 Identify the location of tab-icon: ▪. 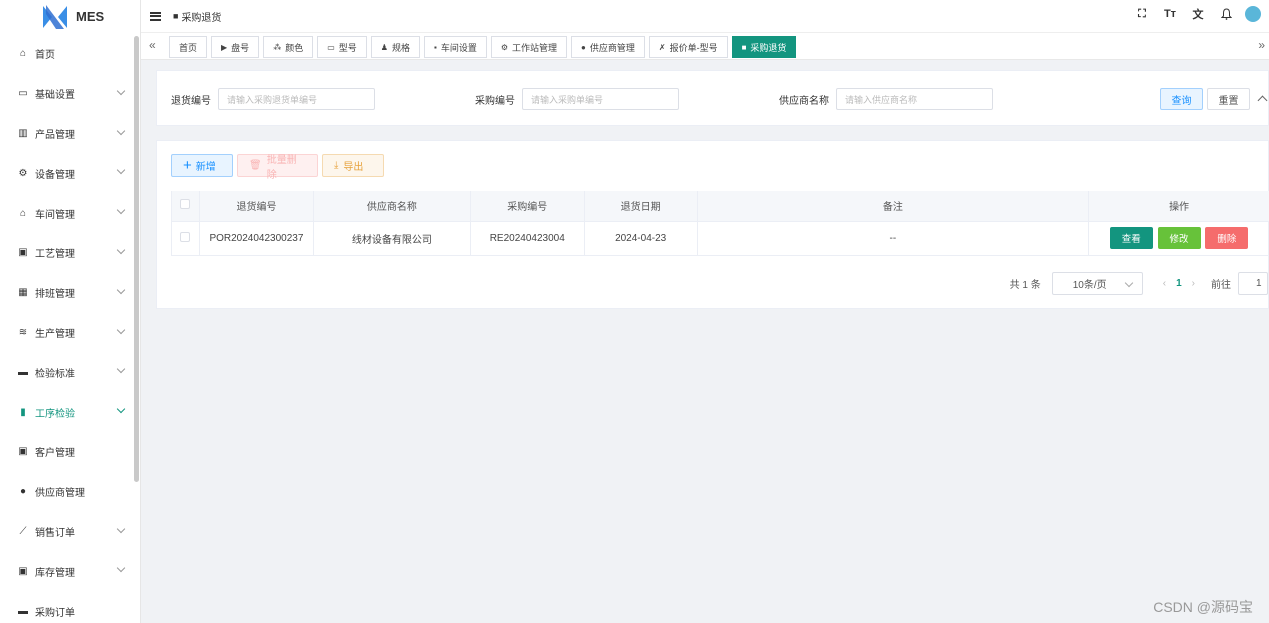
(435, 47).